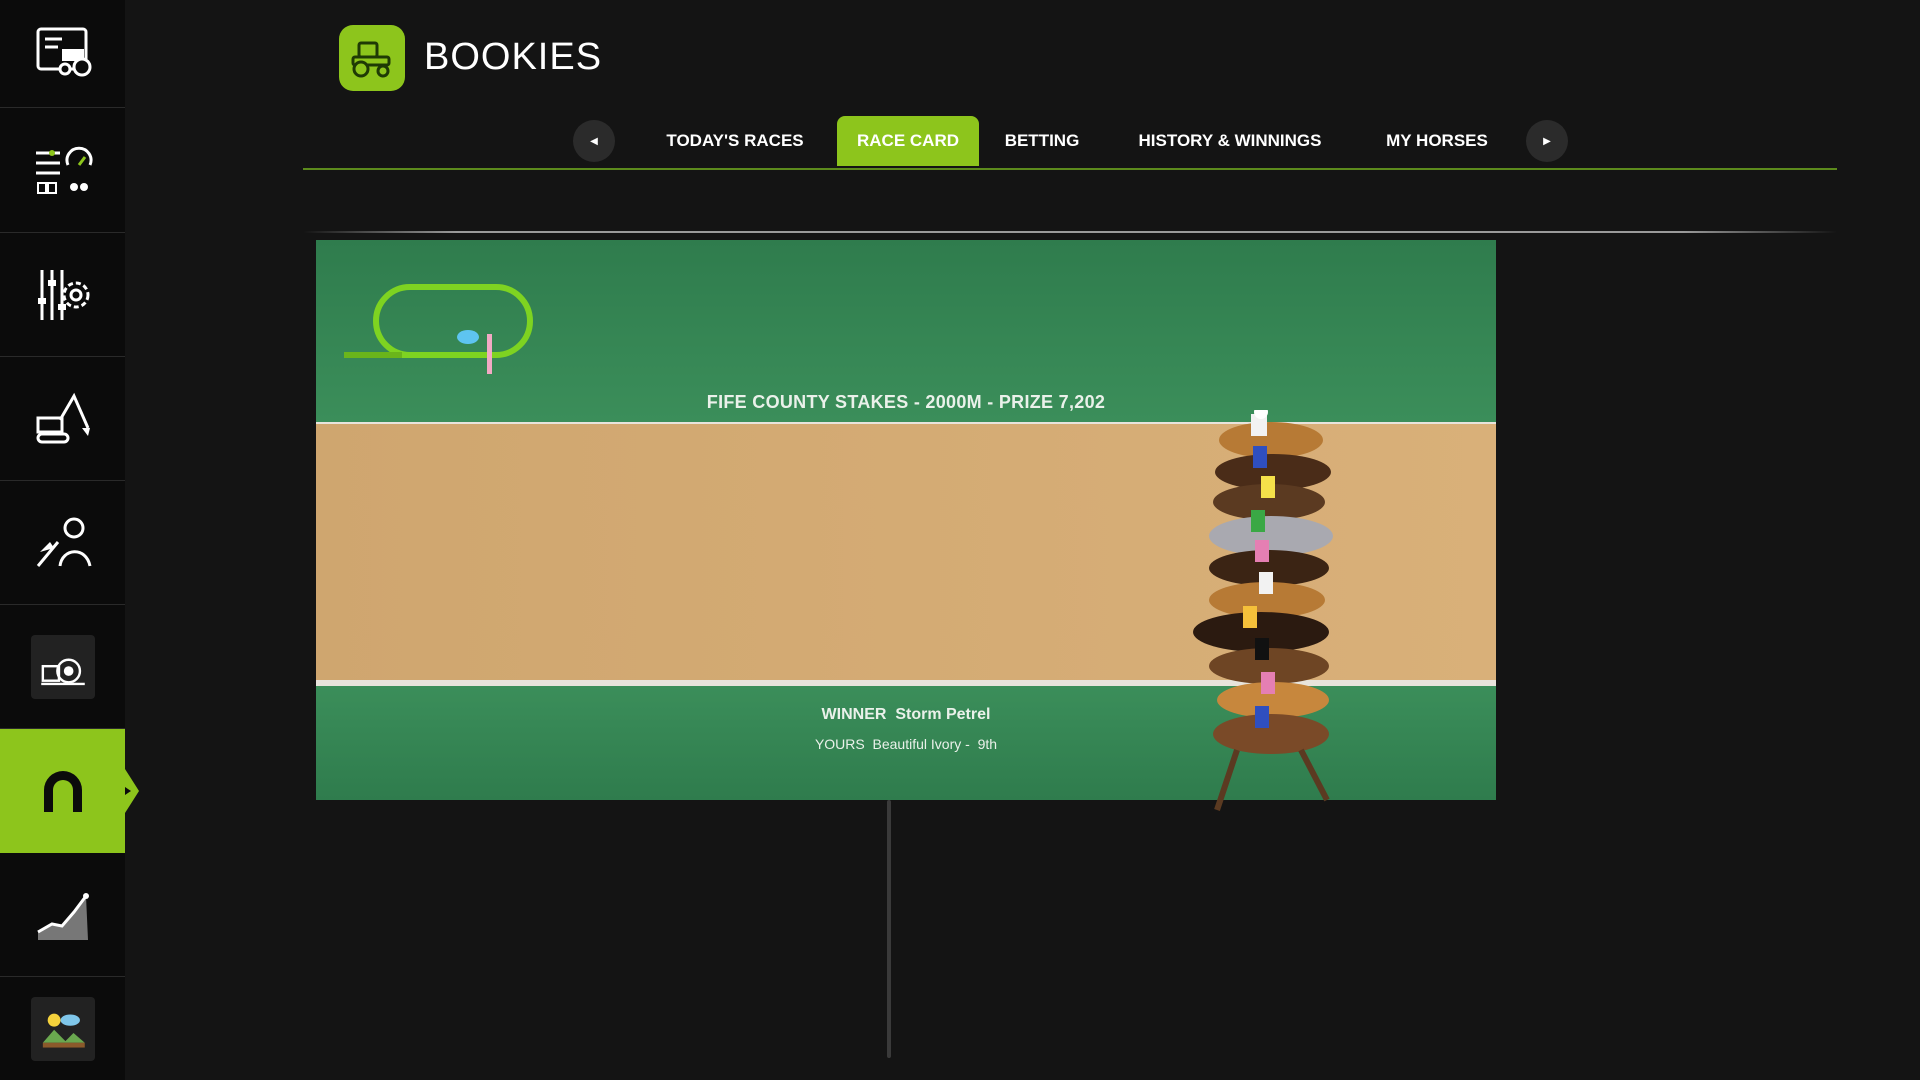 The height and width of the screenshot is (1080, 1920). I want to click on sidebar-item-environment, so click(62, 1028).